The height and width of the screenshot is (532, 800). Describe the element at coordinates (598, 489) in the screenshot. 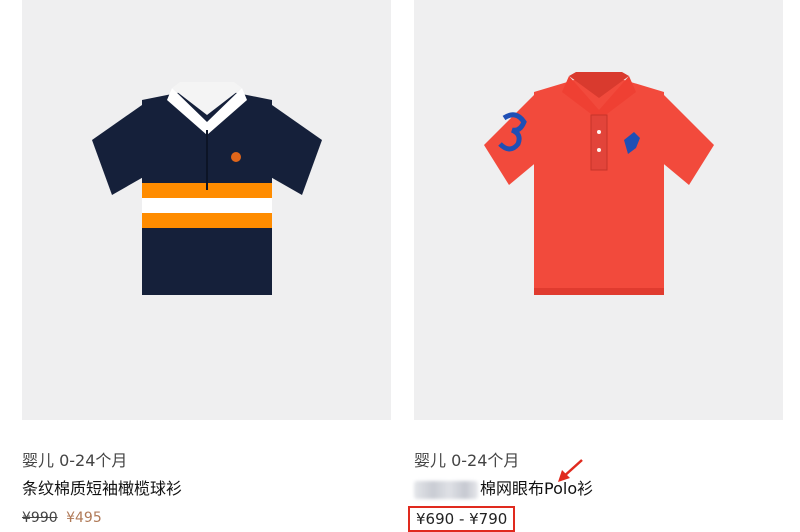

I see `product-title: 棉网眼布Polo衫` at that location.